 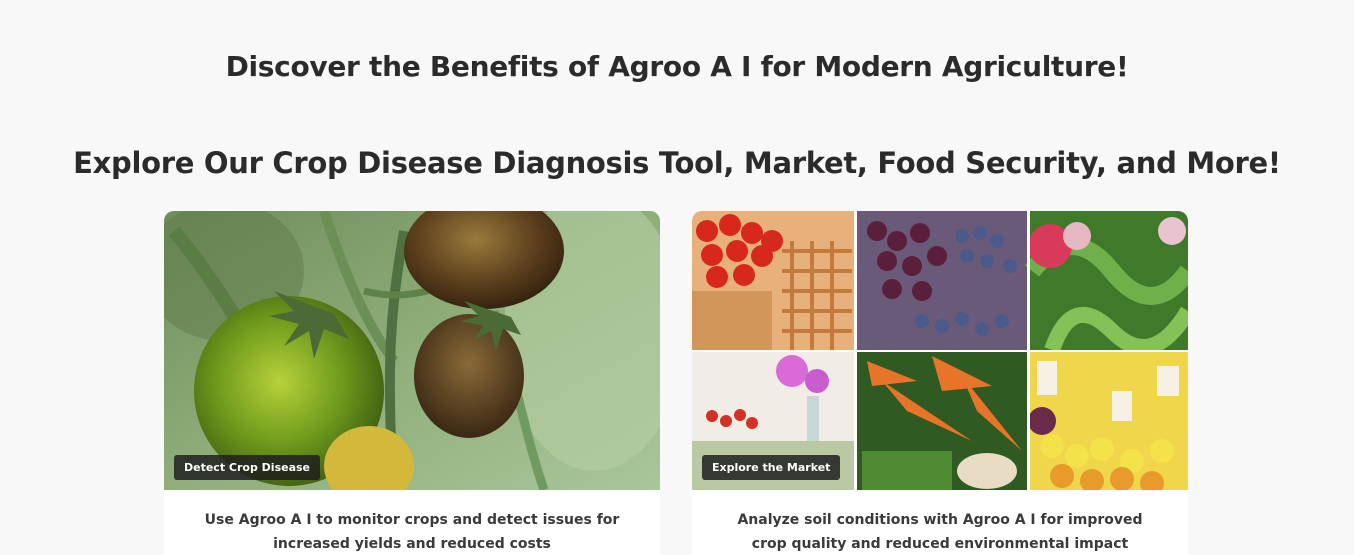 I want to click on detect-crop-disease-badge: Detect Crop Disease, so click(x=247, y=467).